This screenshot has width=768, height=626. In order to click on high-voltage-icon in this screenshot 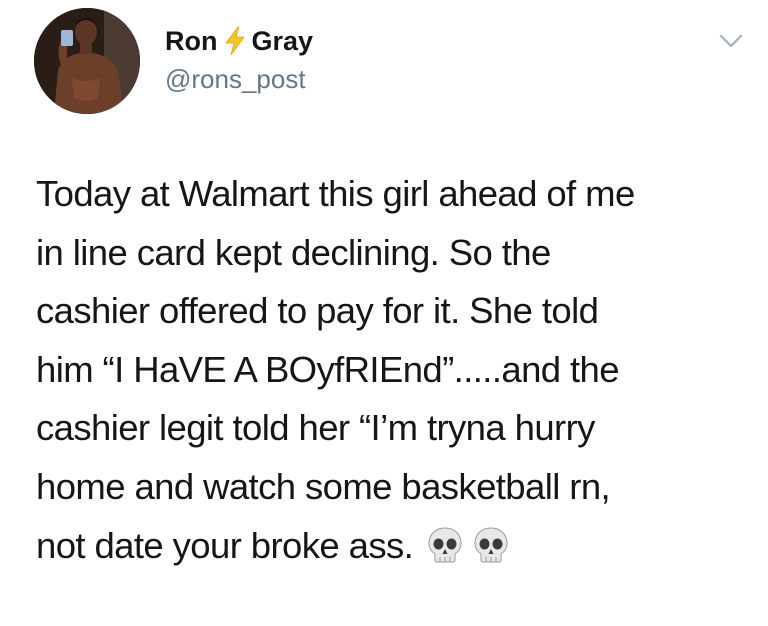, I will do `click(235, 41)`.